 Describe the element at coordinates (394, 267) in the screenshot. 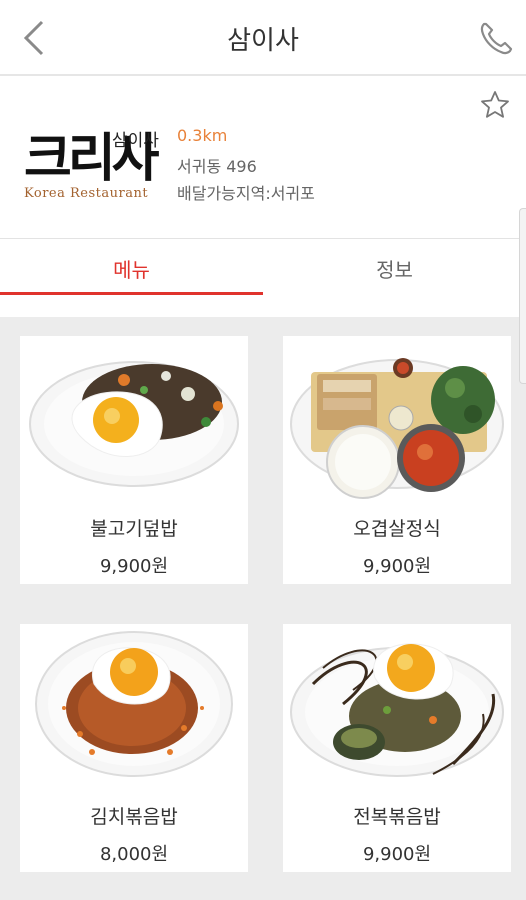

I see `tab-info: 정보` at that location.